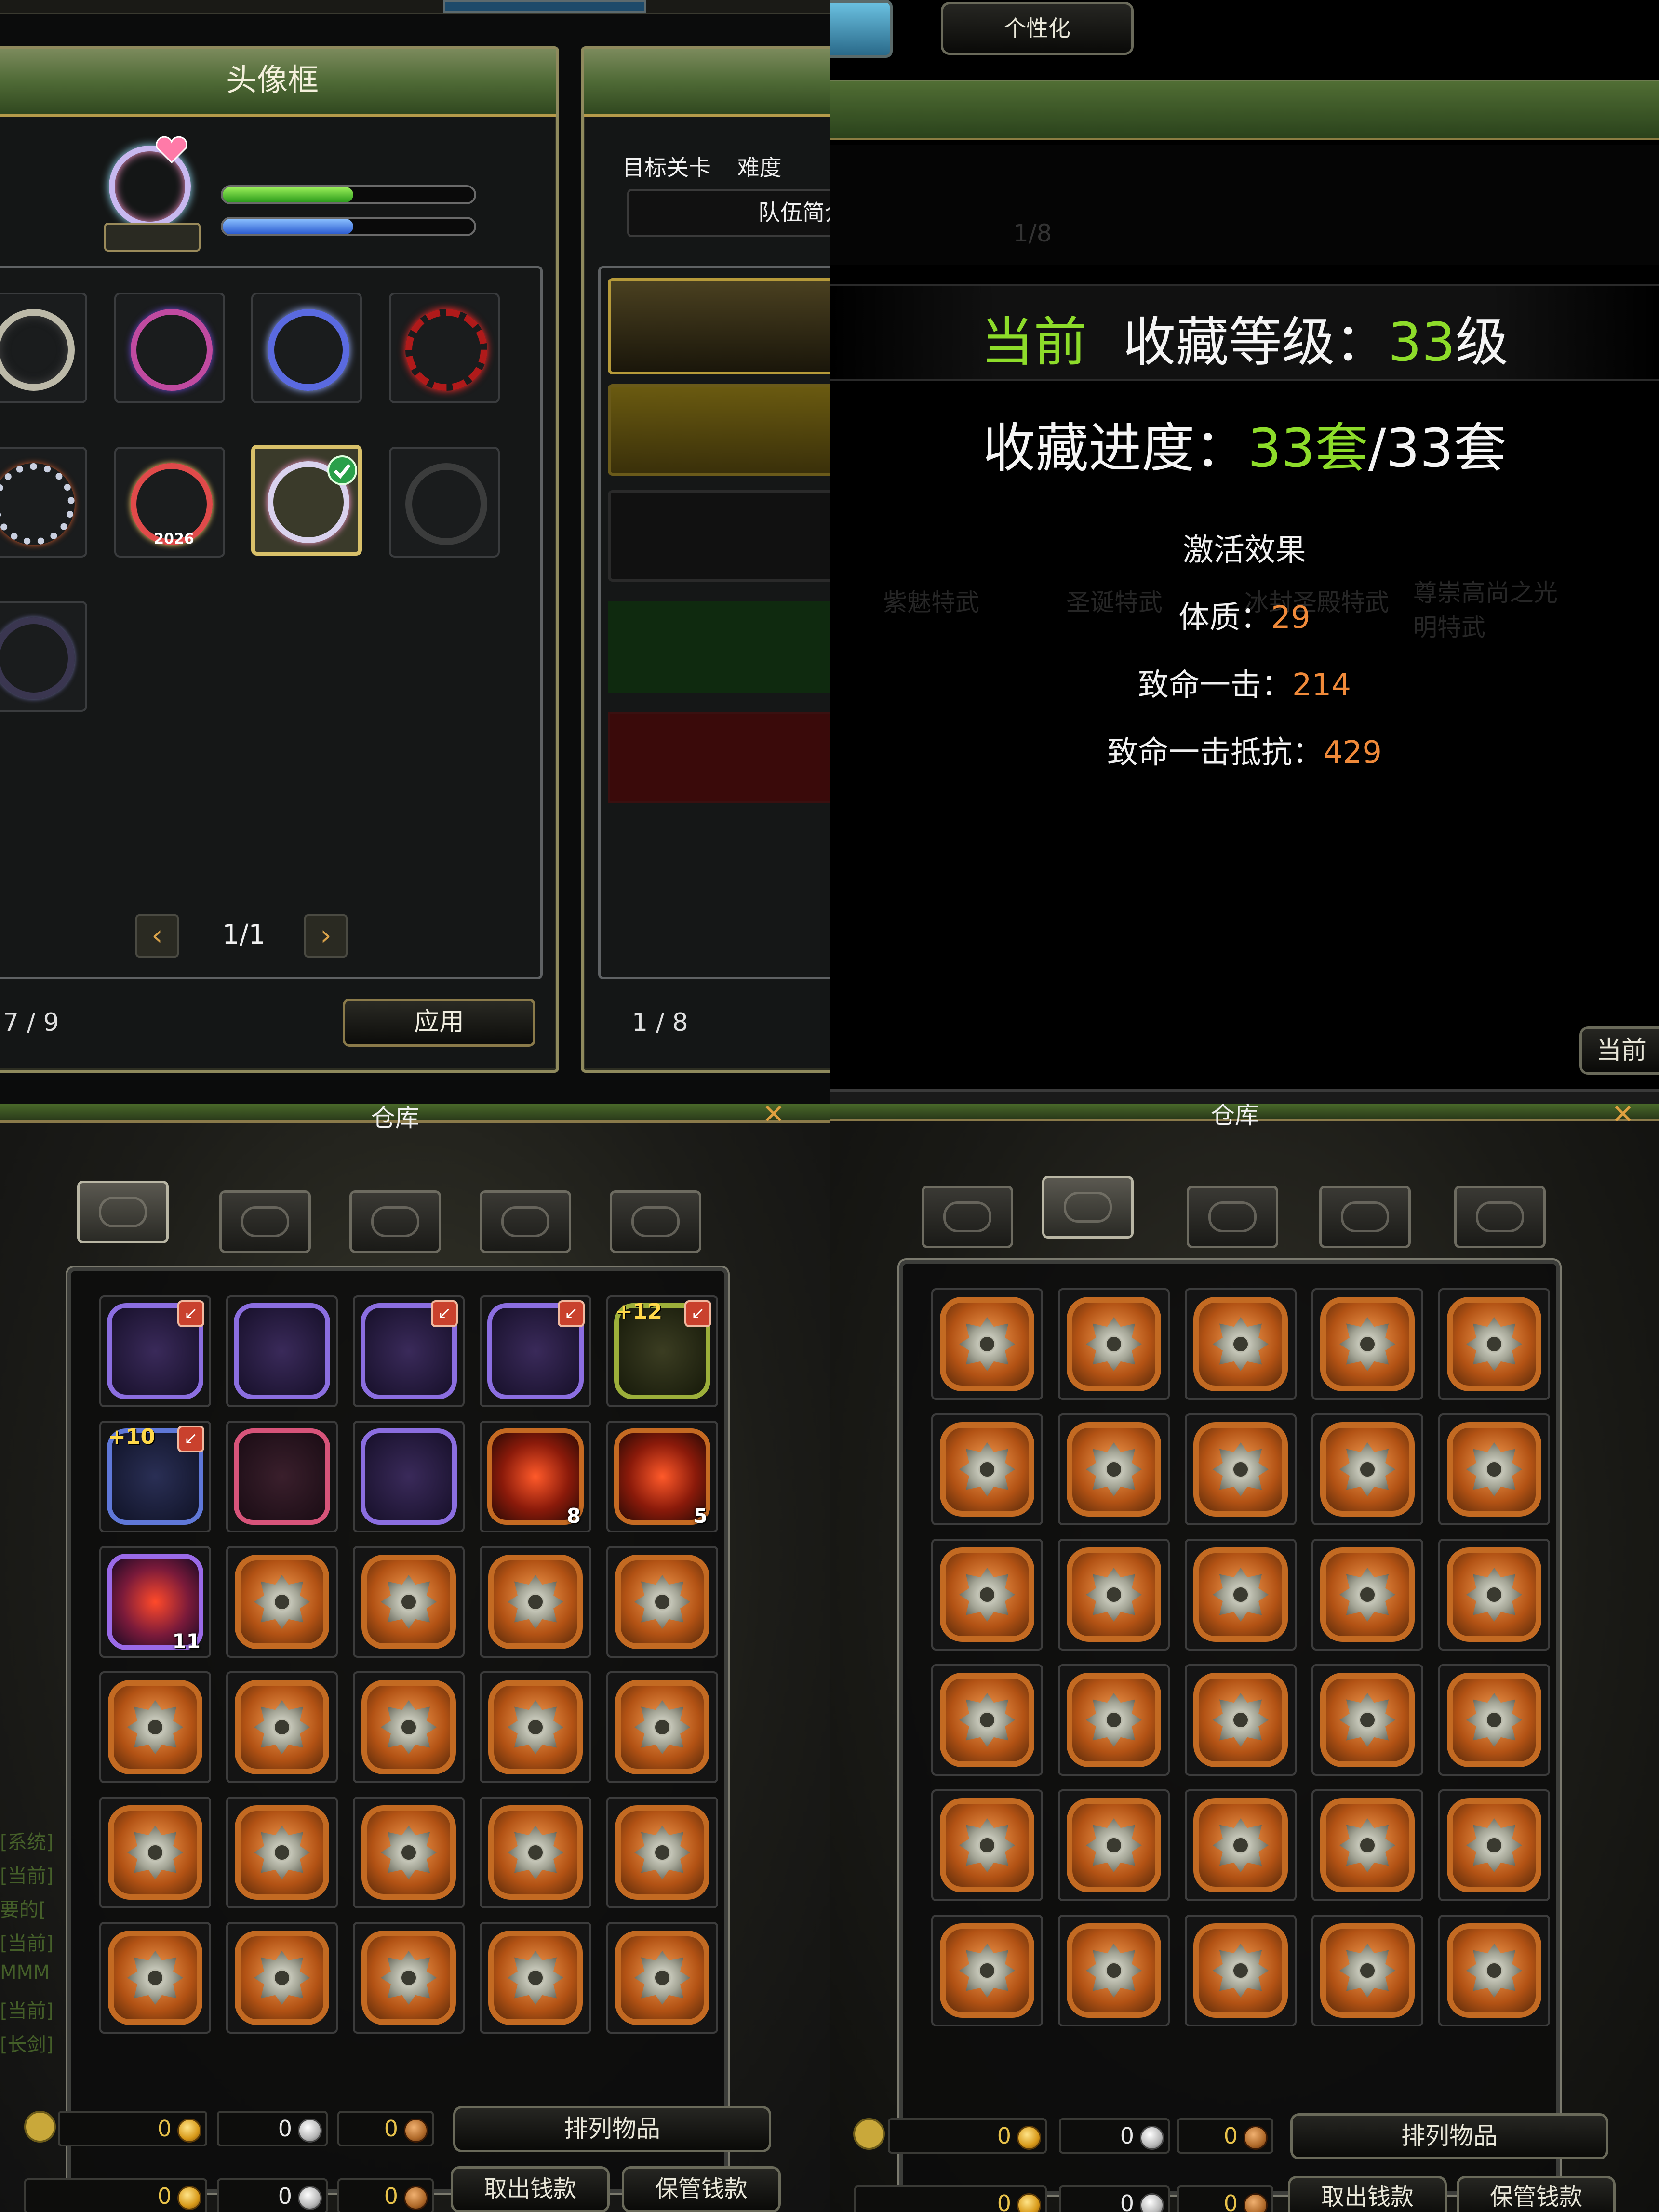 This screenshot has width=1659, height=2212. Describe the element at coordinates (1037, 28) in the screenshot. I see `tab-personalize: 个性化` at that location.